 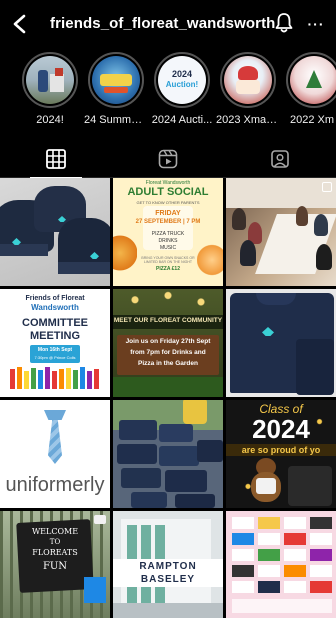 I want to click on tab-reels, so click(x=168, y=159).